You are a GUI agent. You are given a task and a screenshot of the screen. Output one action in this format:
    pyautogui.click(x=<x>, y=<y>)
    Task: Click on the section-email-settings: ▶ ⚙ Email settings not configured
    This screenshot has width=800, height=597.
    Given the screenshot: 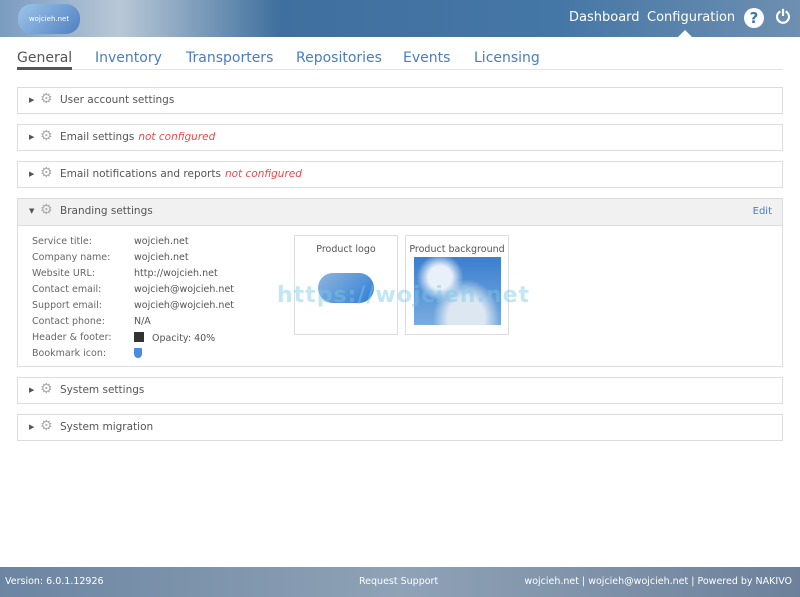 What is the action you would take?
    pyautogui.click(x=400, y=137)
    